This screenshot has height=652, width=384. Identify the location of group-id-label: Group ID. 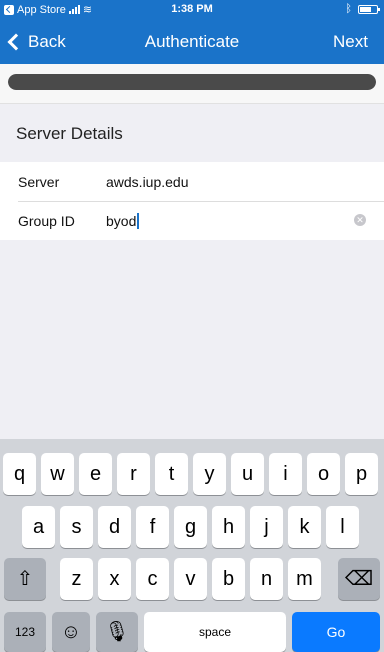
(46, 221).